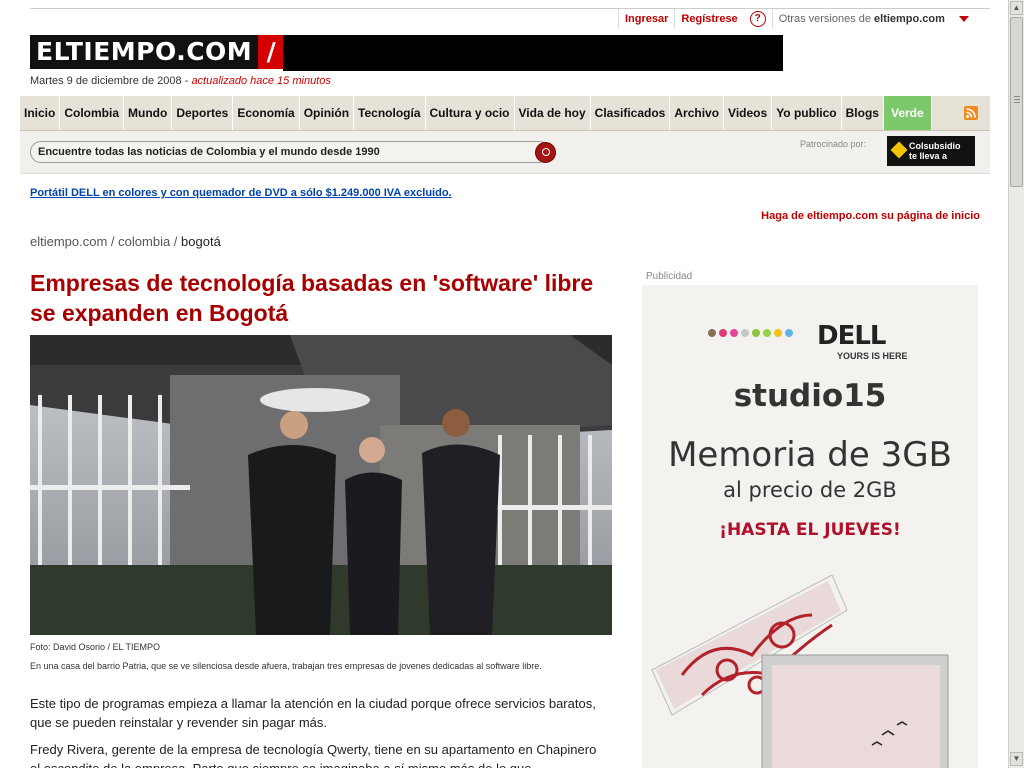 The height and width of the screenshot is (768, 1024). I want to click on ad-label: Publicidad, so click(669, 276).